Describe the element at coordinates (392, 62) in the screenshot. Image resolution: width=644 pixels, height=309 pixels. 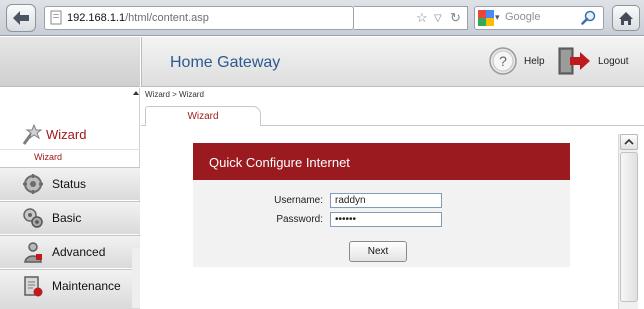
I see `page-header: Home Gateway ? Help Logout` at that location.